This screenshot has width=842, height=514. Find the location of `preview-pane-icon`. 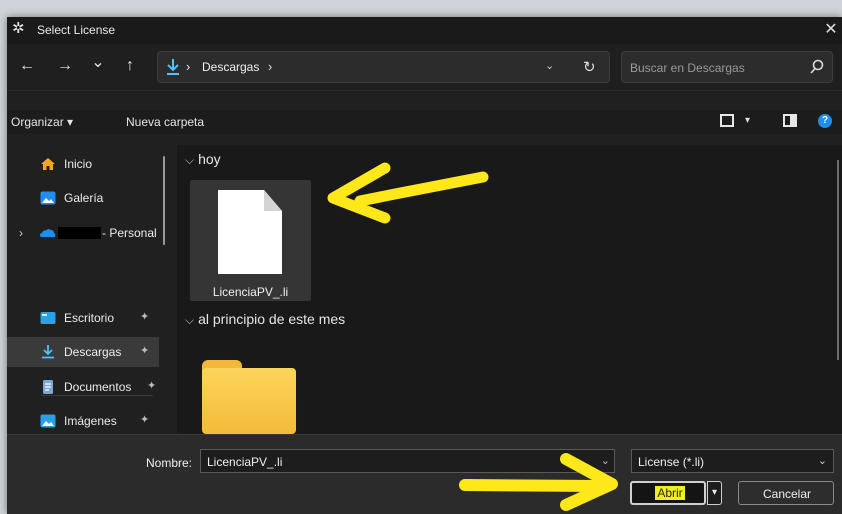

preview-pane-icon is located at coordinates (790, 120).